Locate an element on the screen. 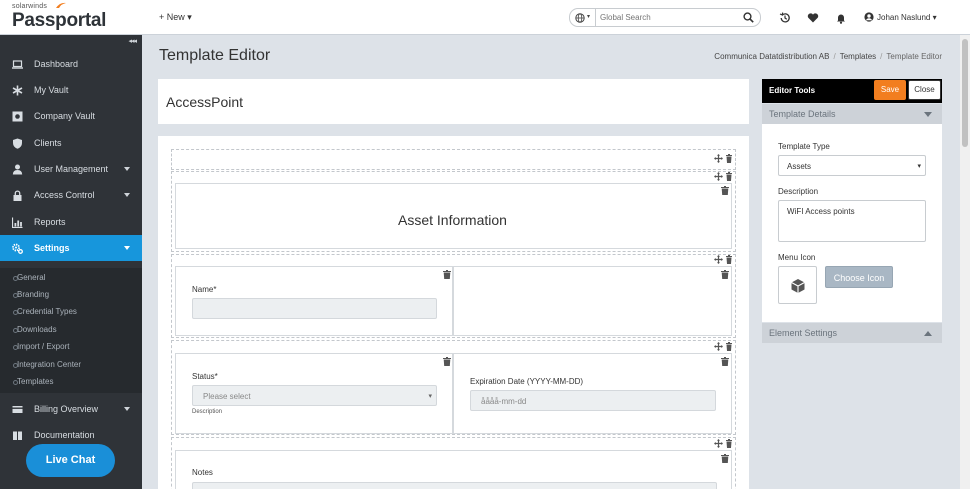  field-cell: Status* Please select ▾ Description is located at coordinates (314, 393).